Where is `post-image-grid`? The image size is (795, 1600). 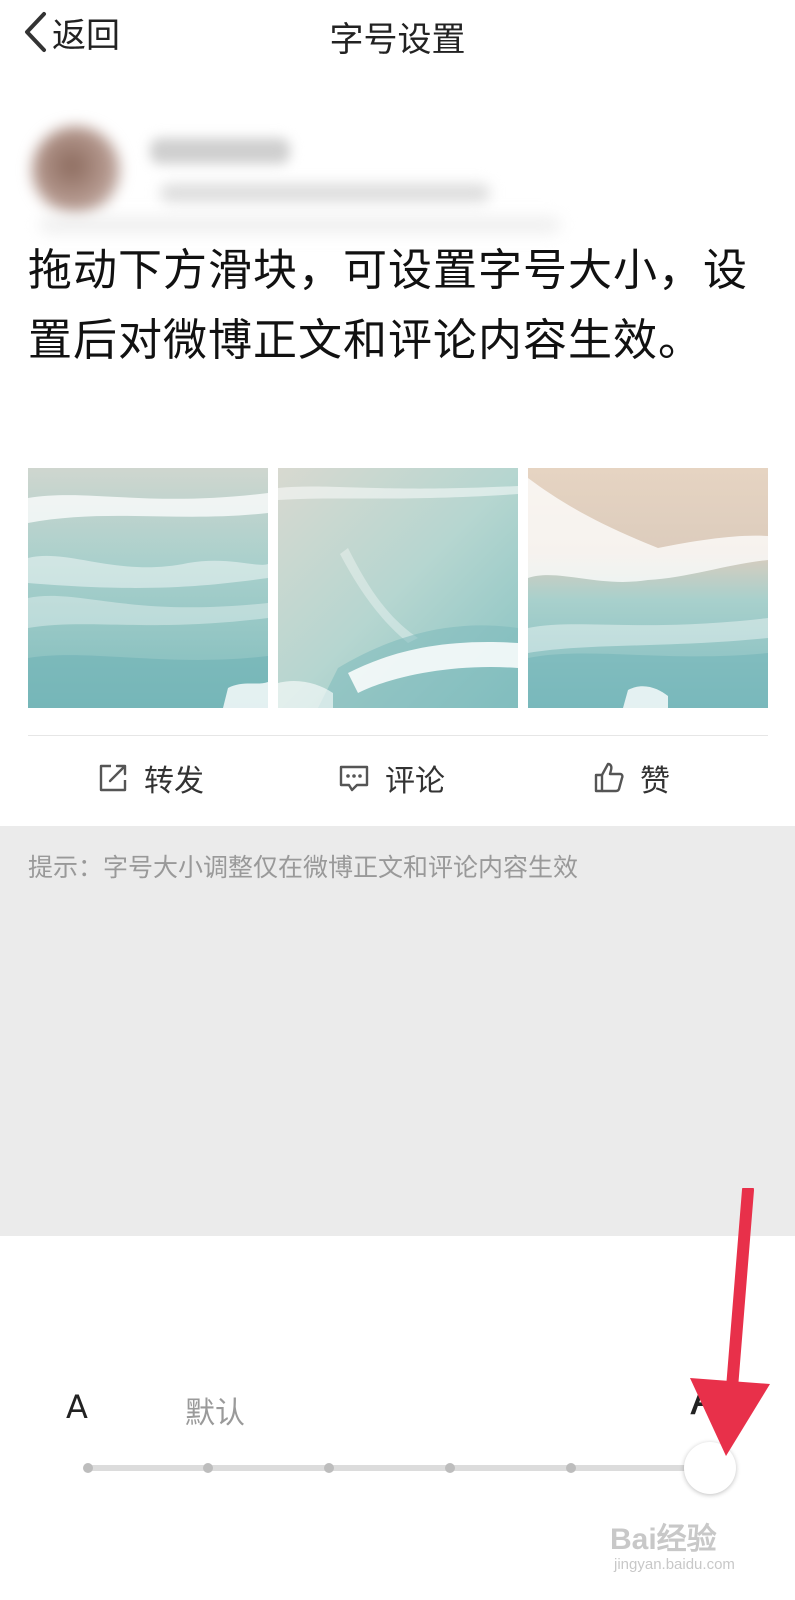
post-image-grid is located at coordinates (398, 588).